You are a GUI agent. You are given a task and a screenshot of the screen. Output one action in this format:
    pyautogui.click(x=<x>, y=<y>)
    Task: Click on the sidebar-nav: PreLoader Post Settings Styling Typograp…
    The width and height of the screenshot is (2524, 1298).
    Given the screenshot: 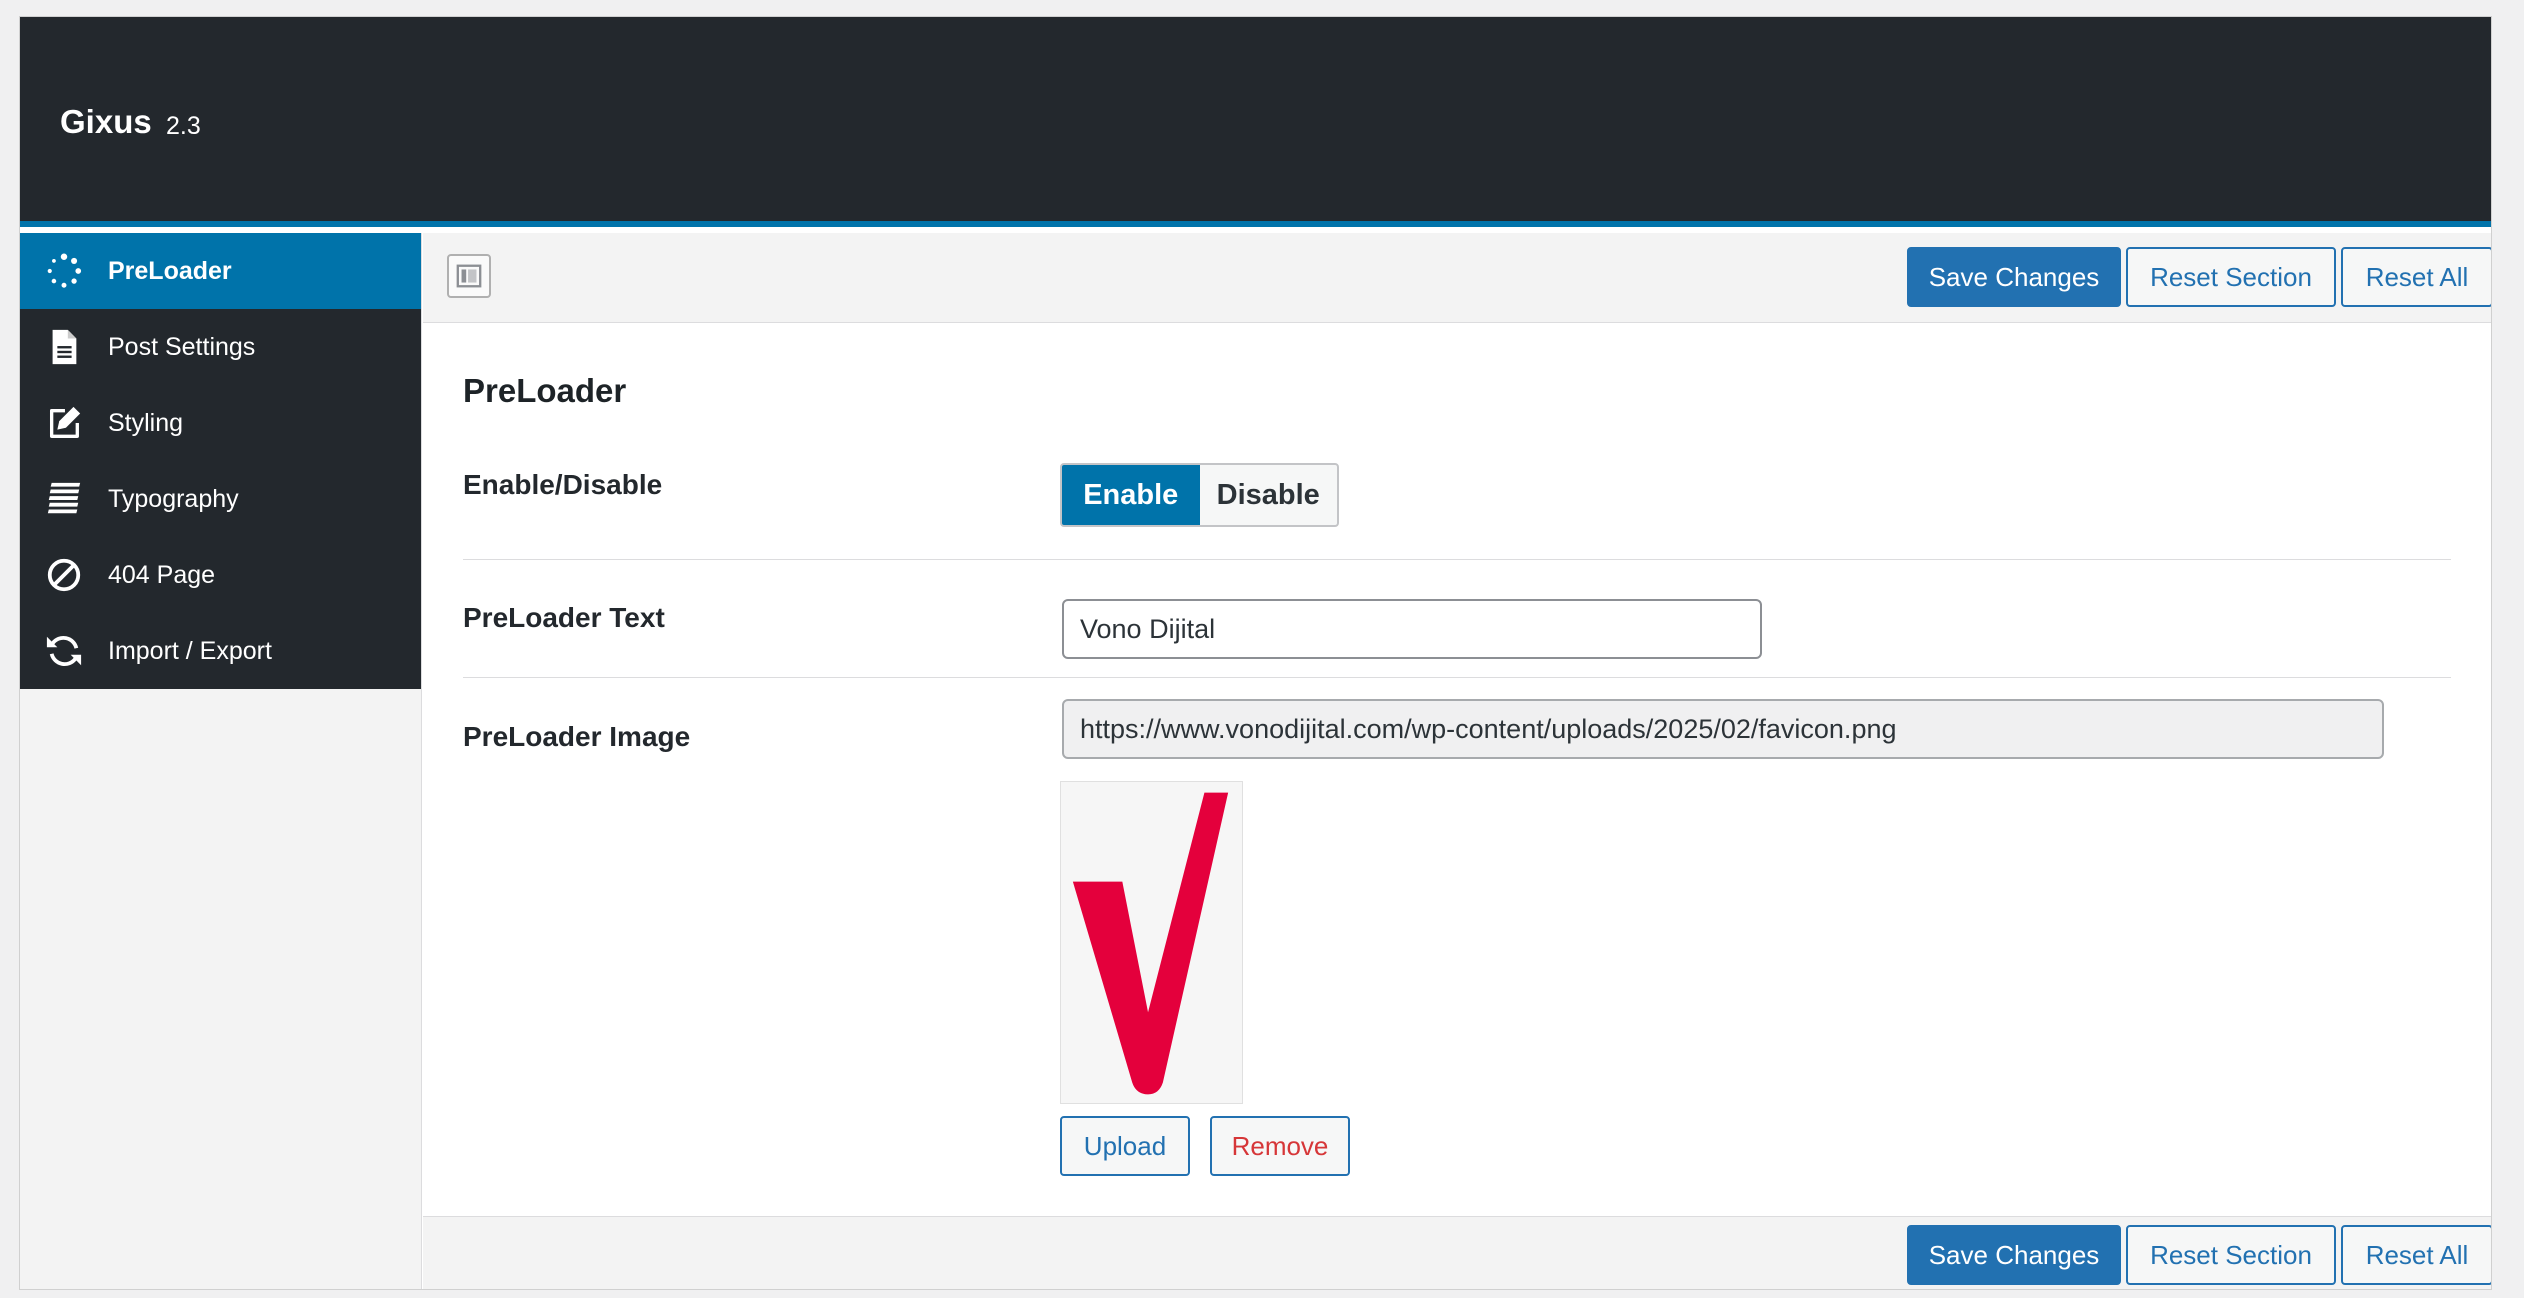 What is the action you would take?
    pyautogui.click(x=220, y=461)
    